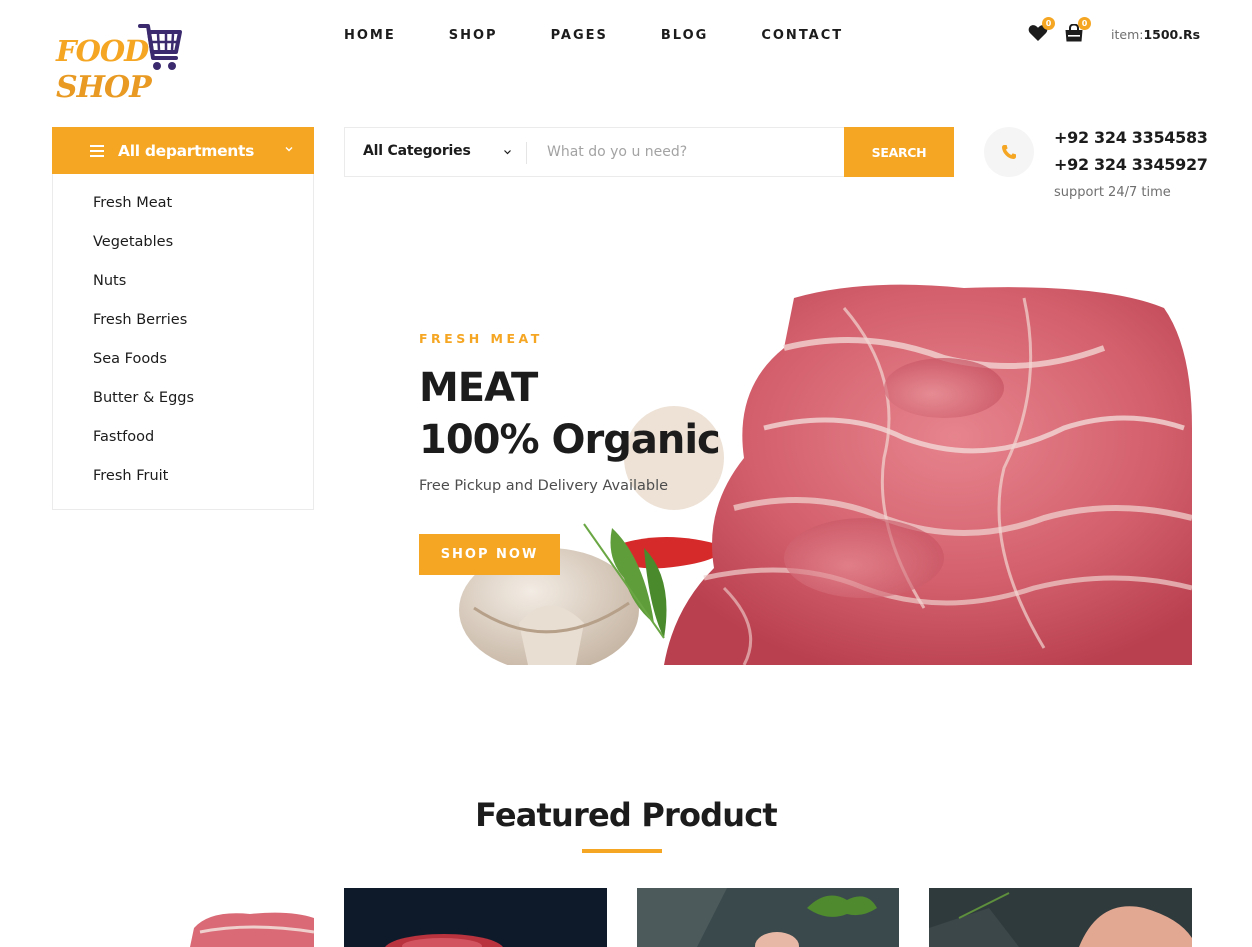 The width and height of the screenshot is (1252, 947). What do you see at coordinates (1131, 164) in the screenshot?
I see `phone-number: +92 324 3345927` at bounding box center [1131, 164].